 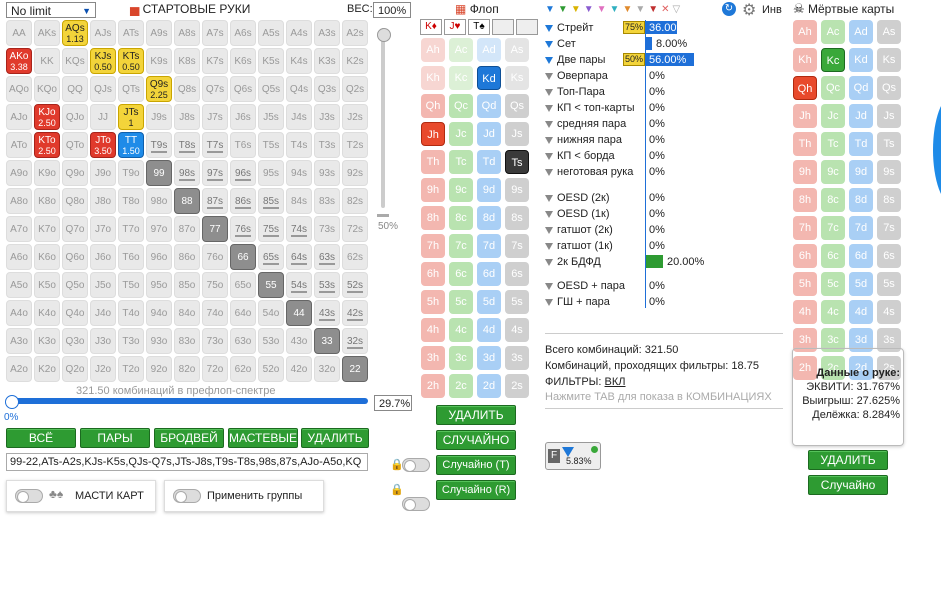 What do you see at coordinates (665, 156) in the screenshot?
I see `stat-row: КП < борда 0%` at bounding box center [665, 156].